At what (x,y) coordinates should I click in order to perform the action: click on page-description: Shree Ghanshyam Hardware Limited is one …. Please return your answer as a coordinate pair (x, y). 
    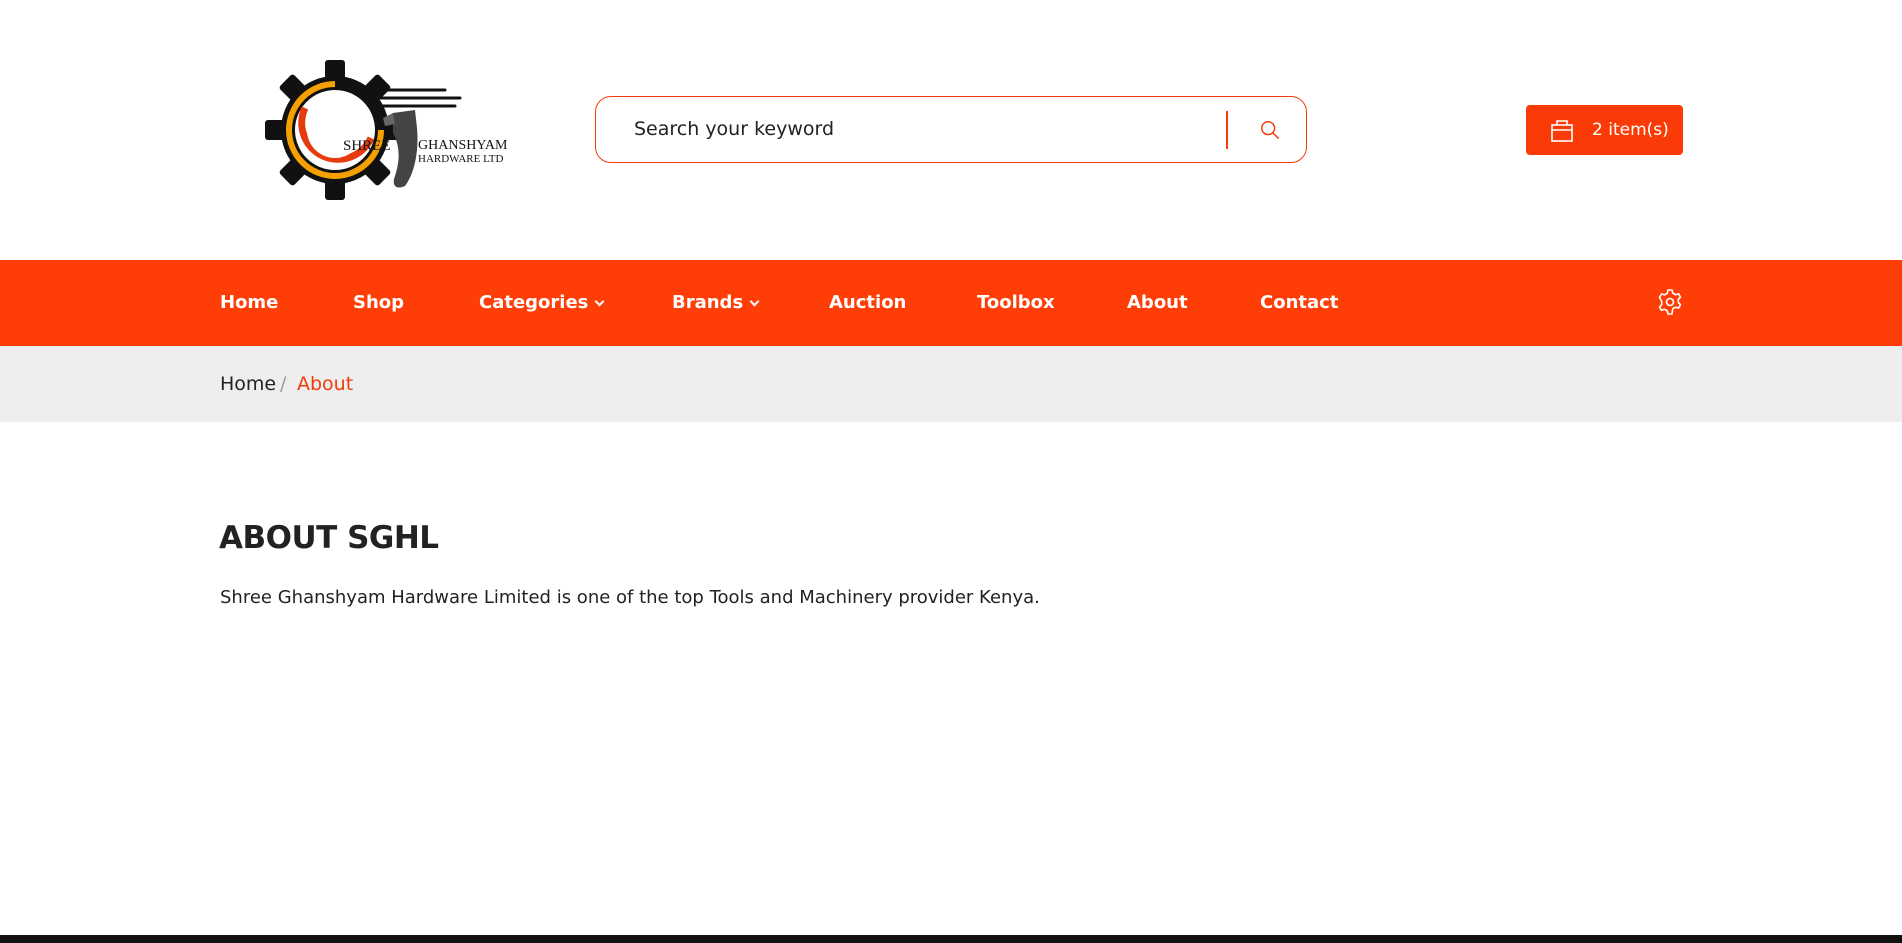
    Looking at the image, I should click on (630, 597).